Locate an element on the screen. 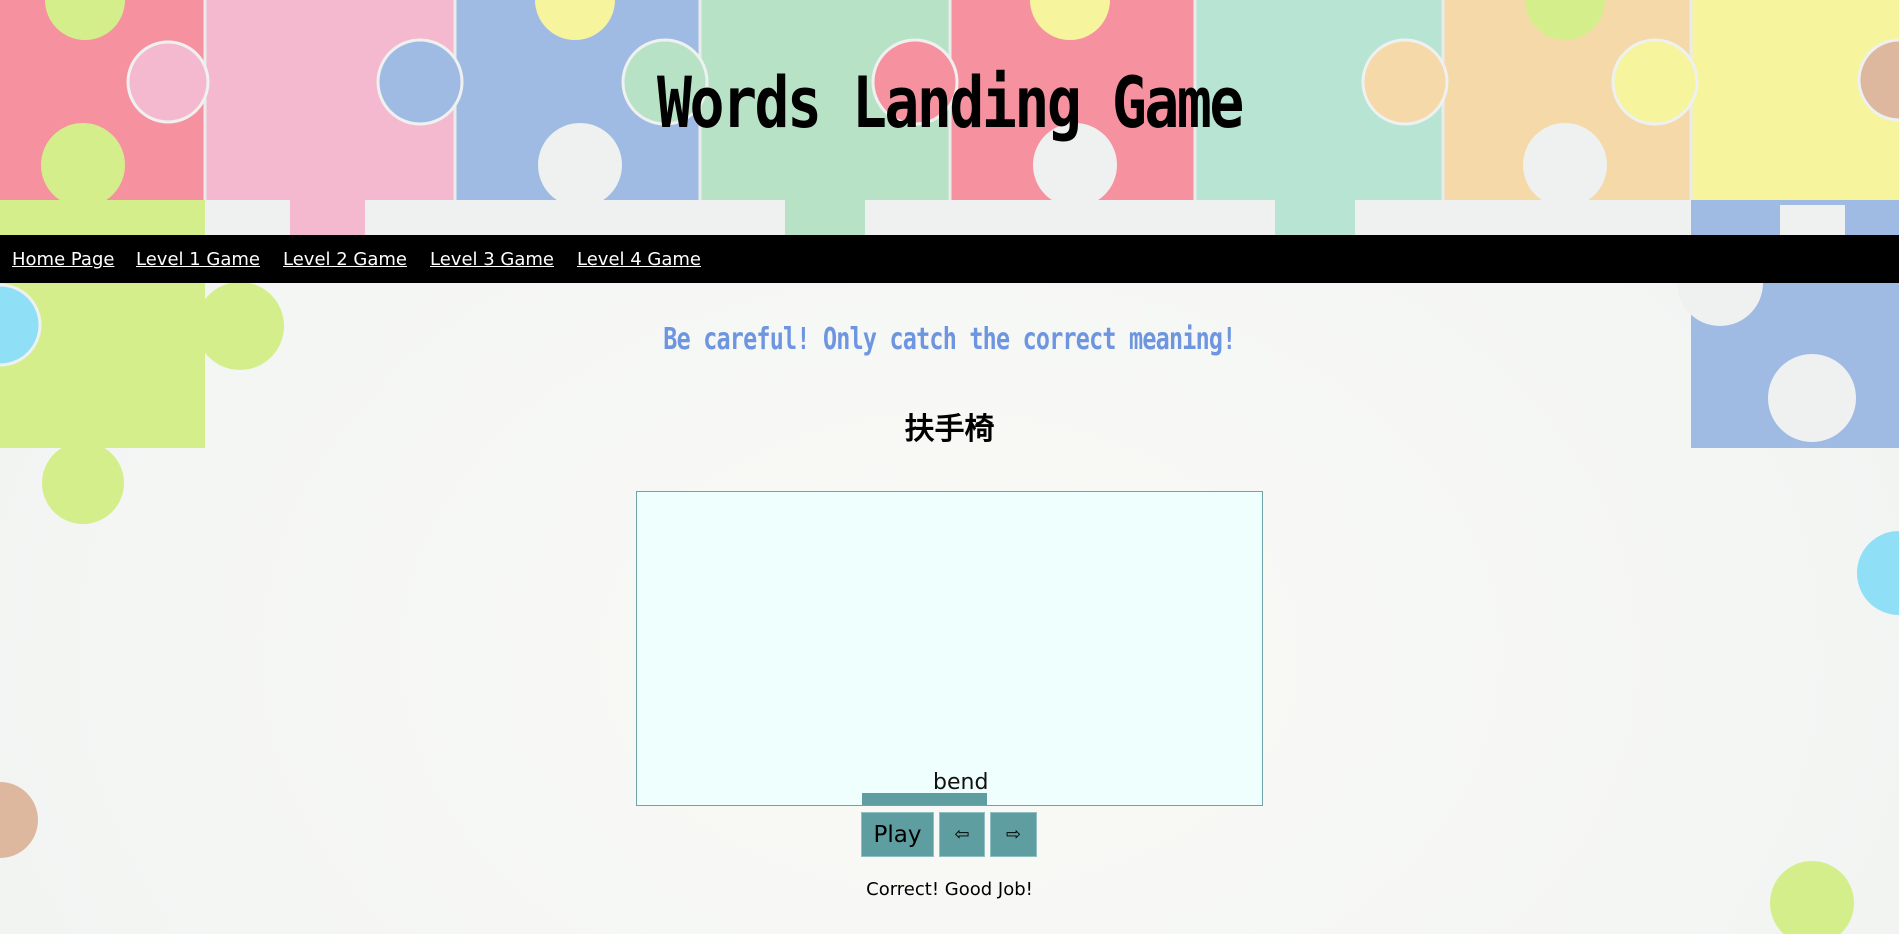 Image resolution: width=1899 pixels, height=934 pixels. page-title: Words Landing Game is located at coordinates (950, 103).